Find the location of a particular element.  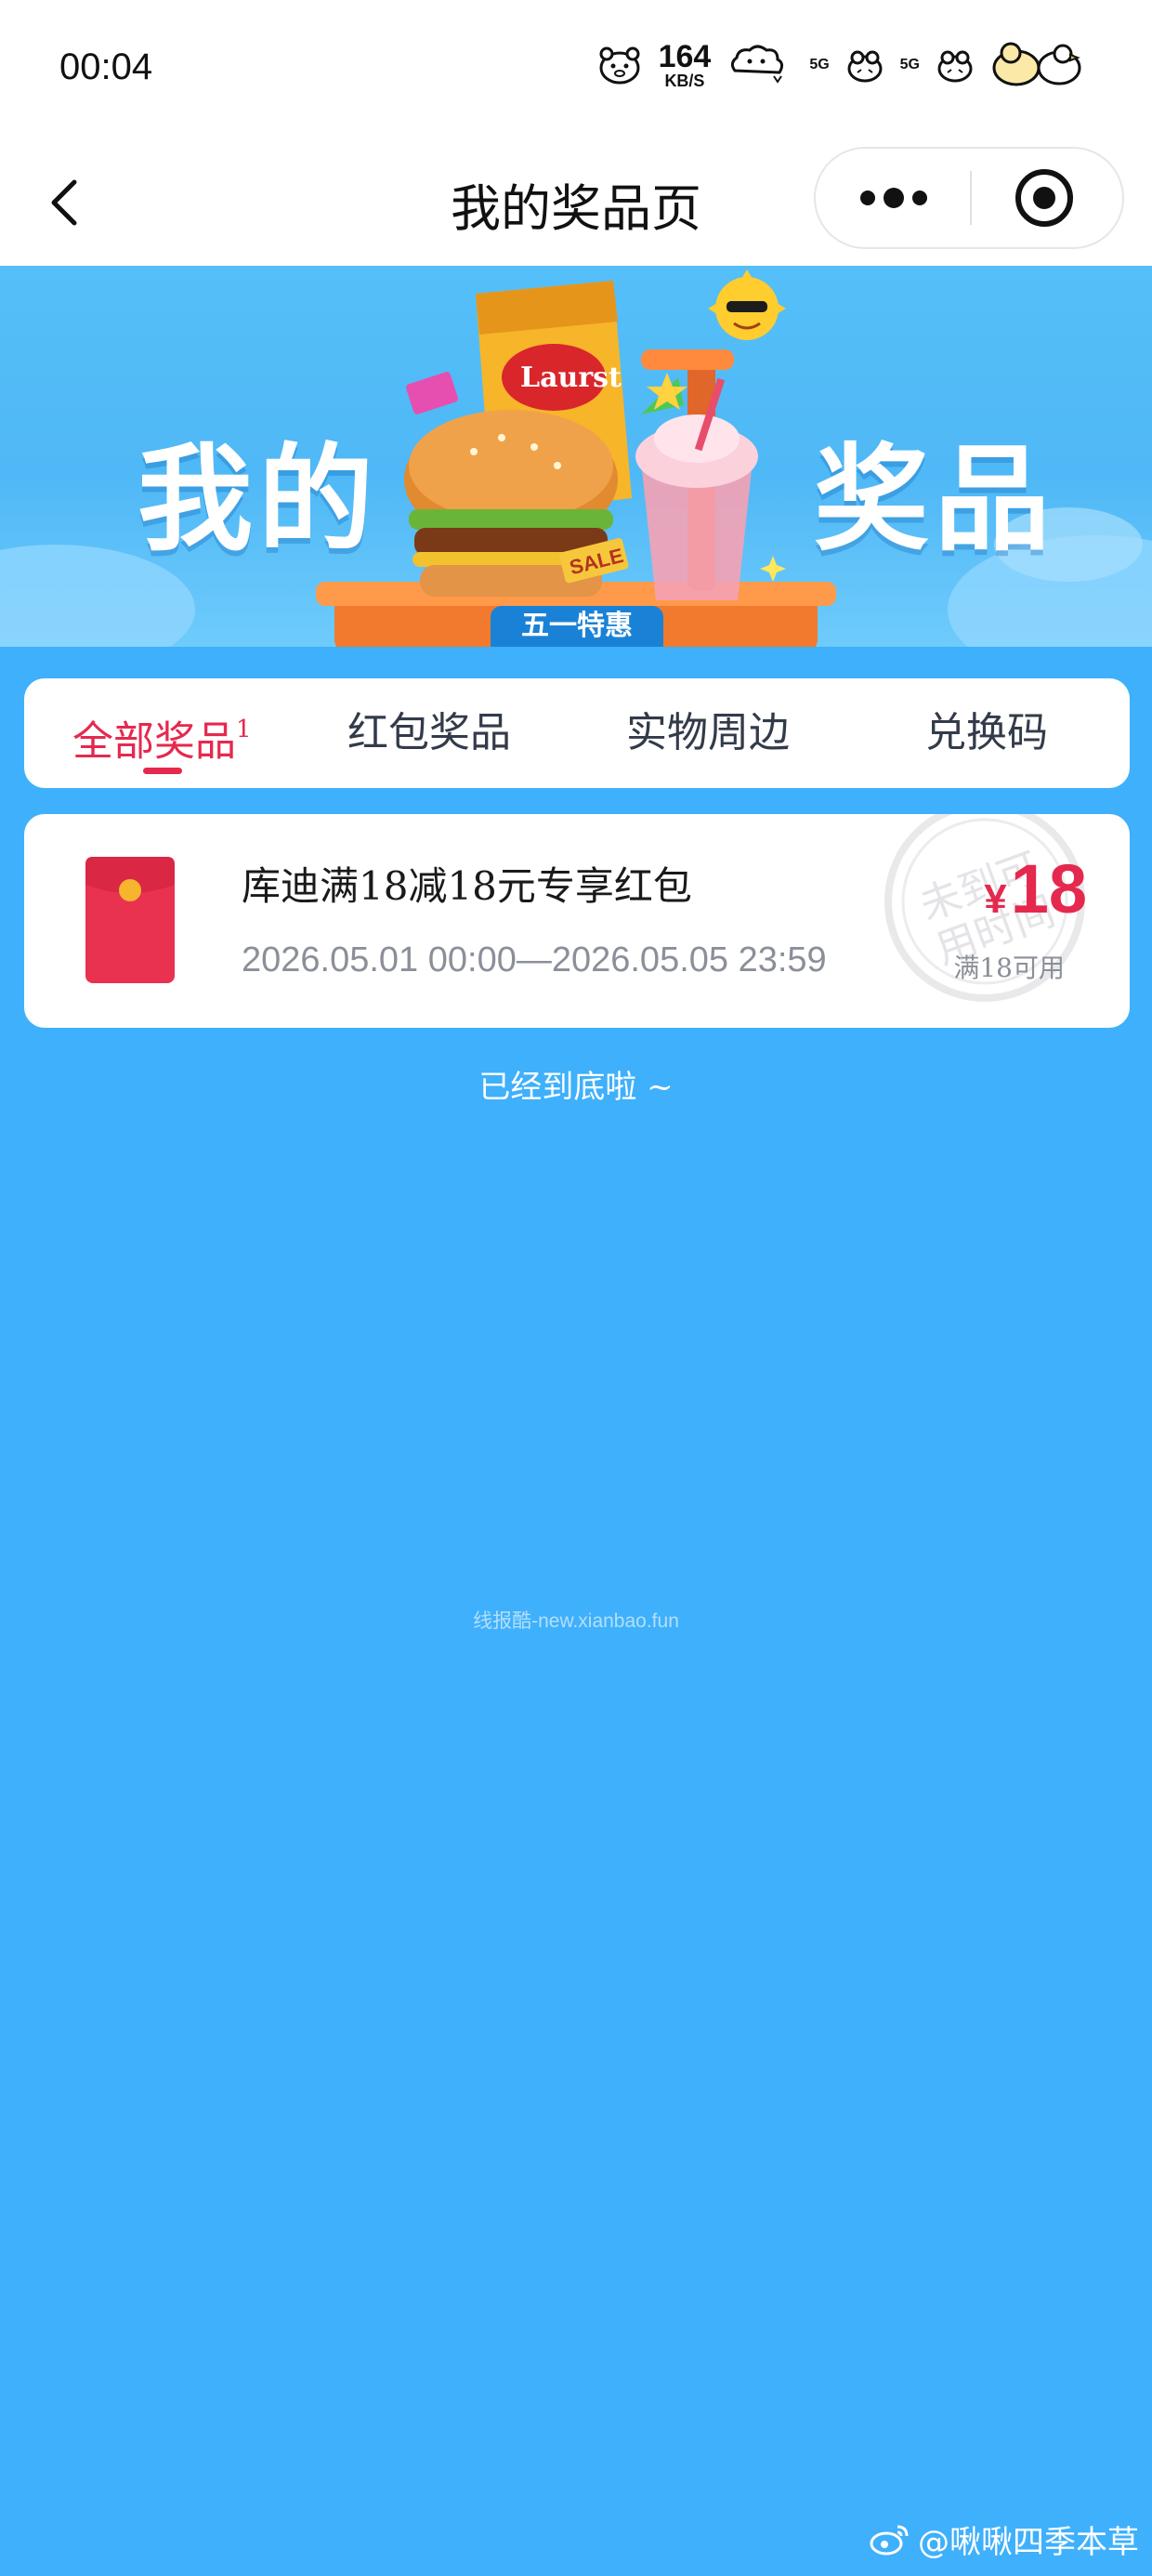

prize-amount: ¥18 is located at coordinates (1035, 889).